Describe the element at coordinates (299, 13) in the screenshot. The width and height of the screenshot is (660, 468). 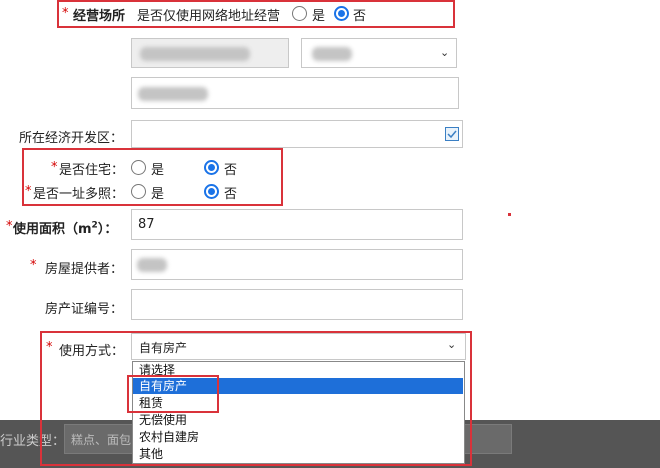
I see `network-only-yes-radio` at that location.